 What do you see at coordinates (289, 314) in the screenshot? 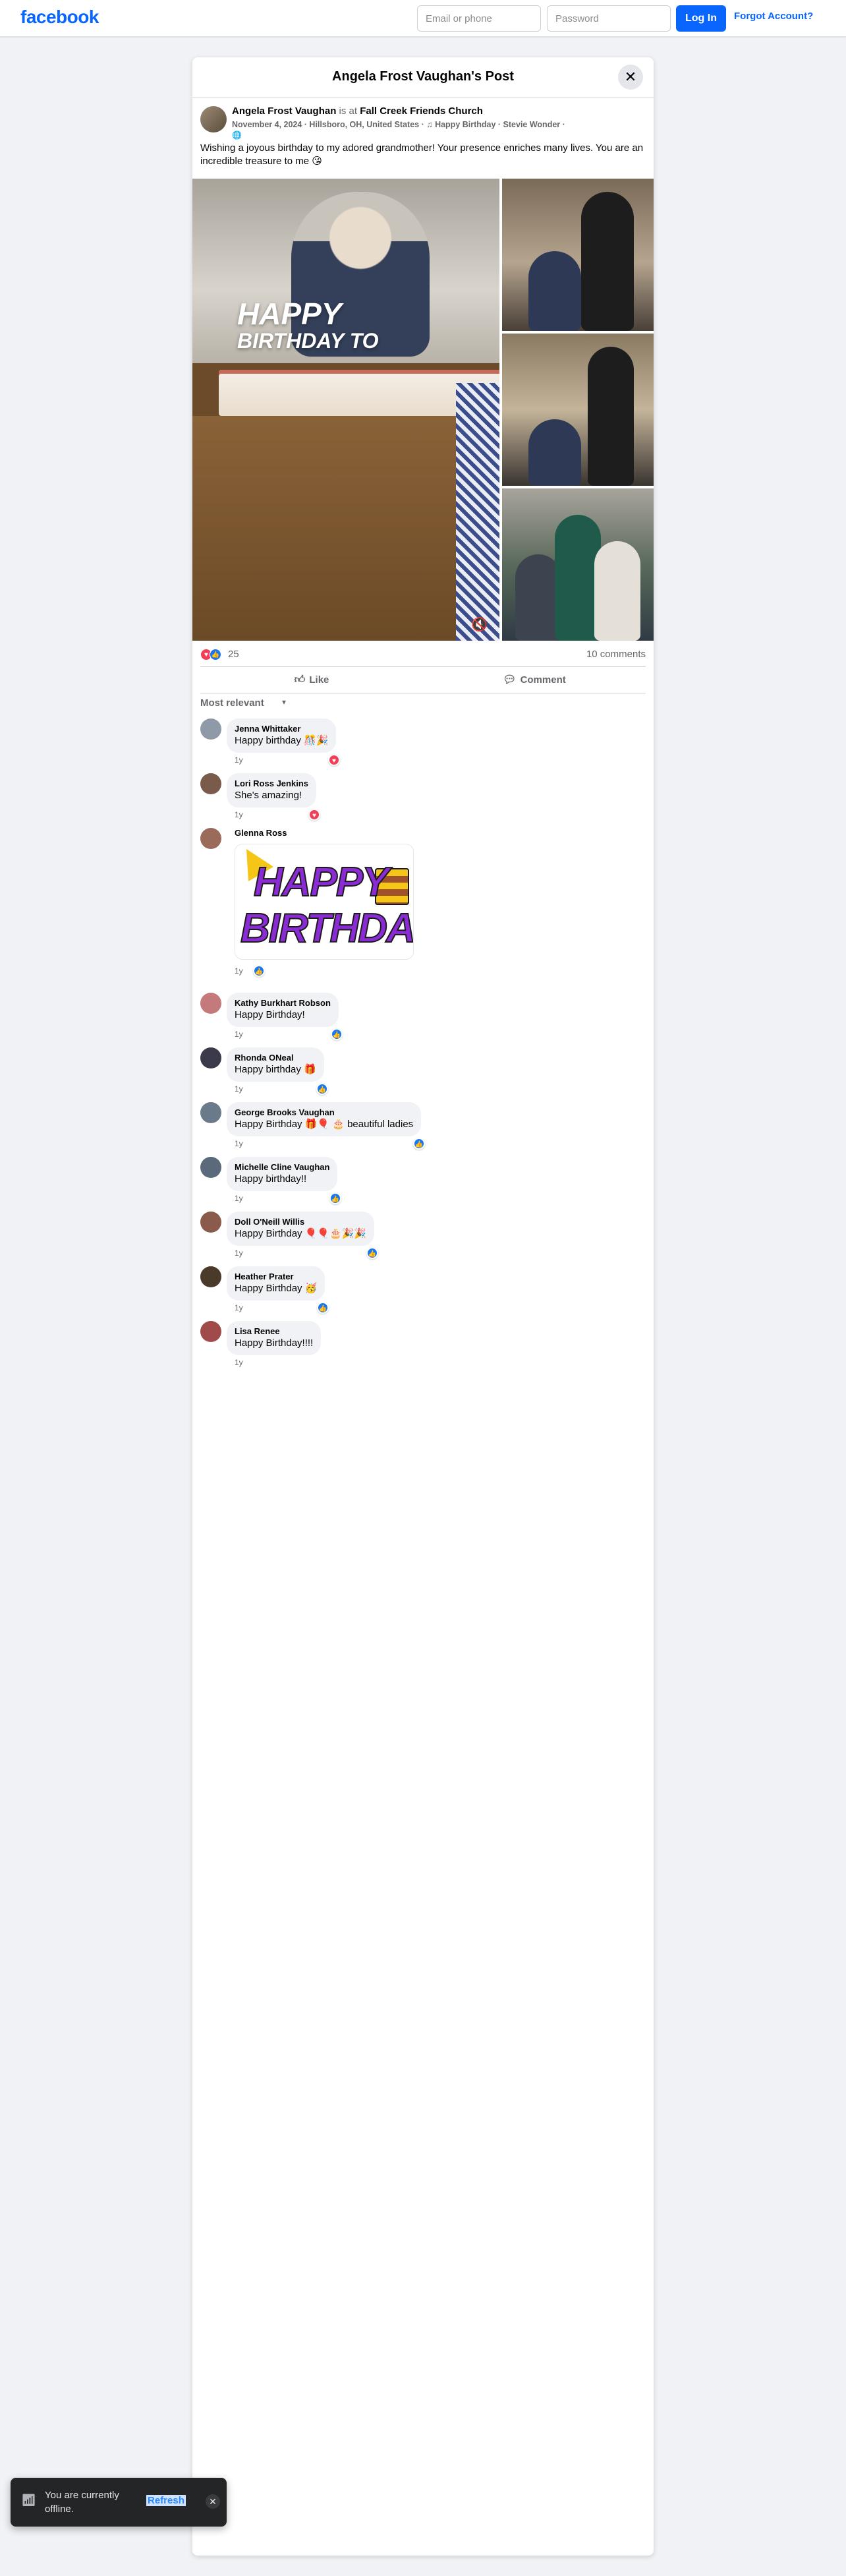
I see `video-overlay-text-1: HAPPY` at bounding box center [289, 314].